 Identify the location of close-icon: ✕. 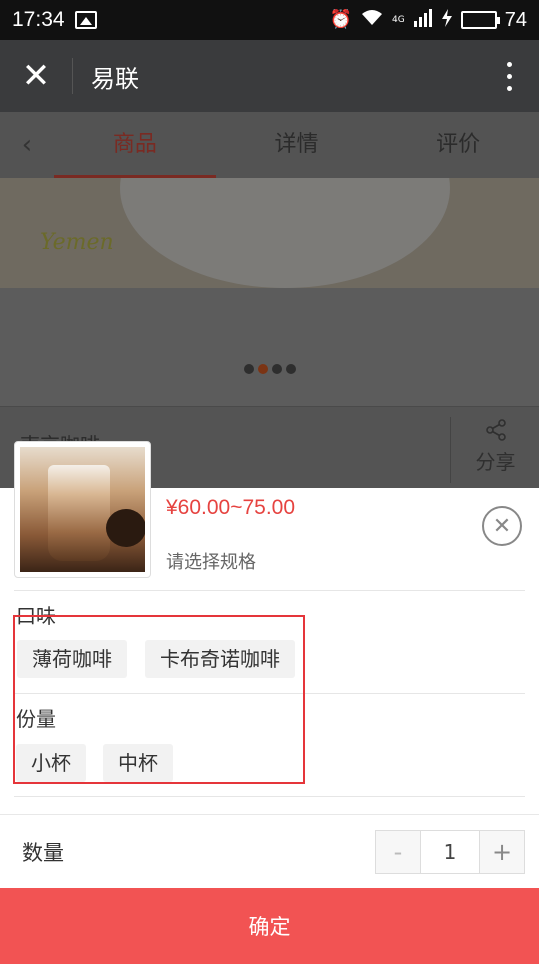
(36, 76).